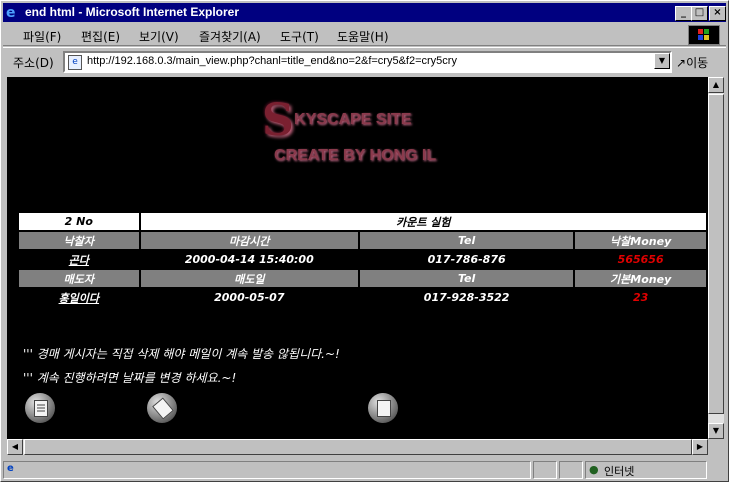 The image size is (729, 482). What do you see at coordinates (699, 13) in the screenshot?
I see `maximize-button: □` at bounding box center [699, 13].